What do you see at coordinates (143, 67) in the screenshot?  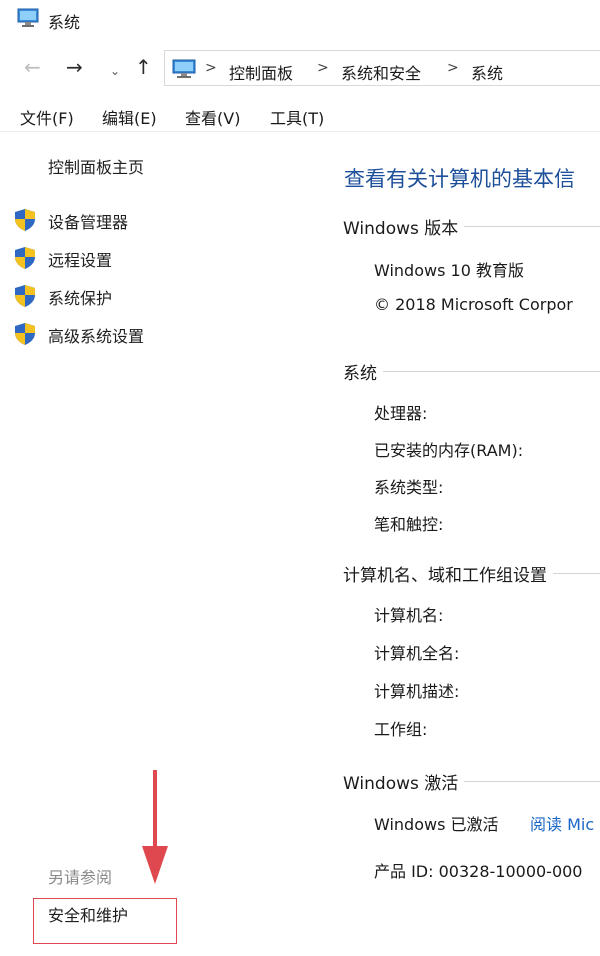 I see `up-arrow-icon: ↑` at bounding box center [143, 67].